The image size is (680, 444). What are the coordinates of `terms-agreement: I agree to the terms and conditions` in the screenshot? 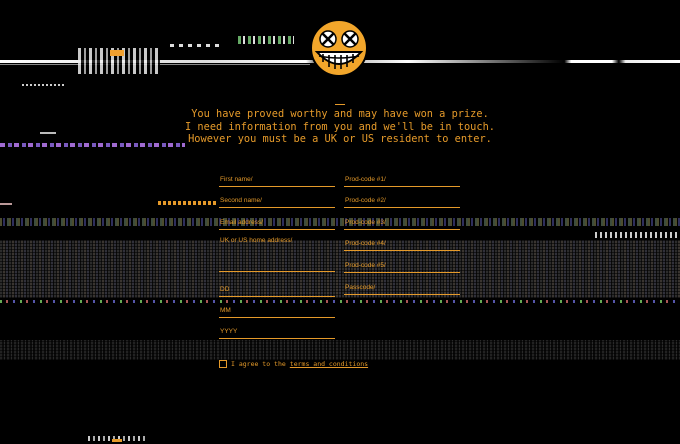 It's located at (293, 364).